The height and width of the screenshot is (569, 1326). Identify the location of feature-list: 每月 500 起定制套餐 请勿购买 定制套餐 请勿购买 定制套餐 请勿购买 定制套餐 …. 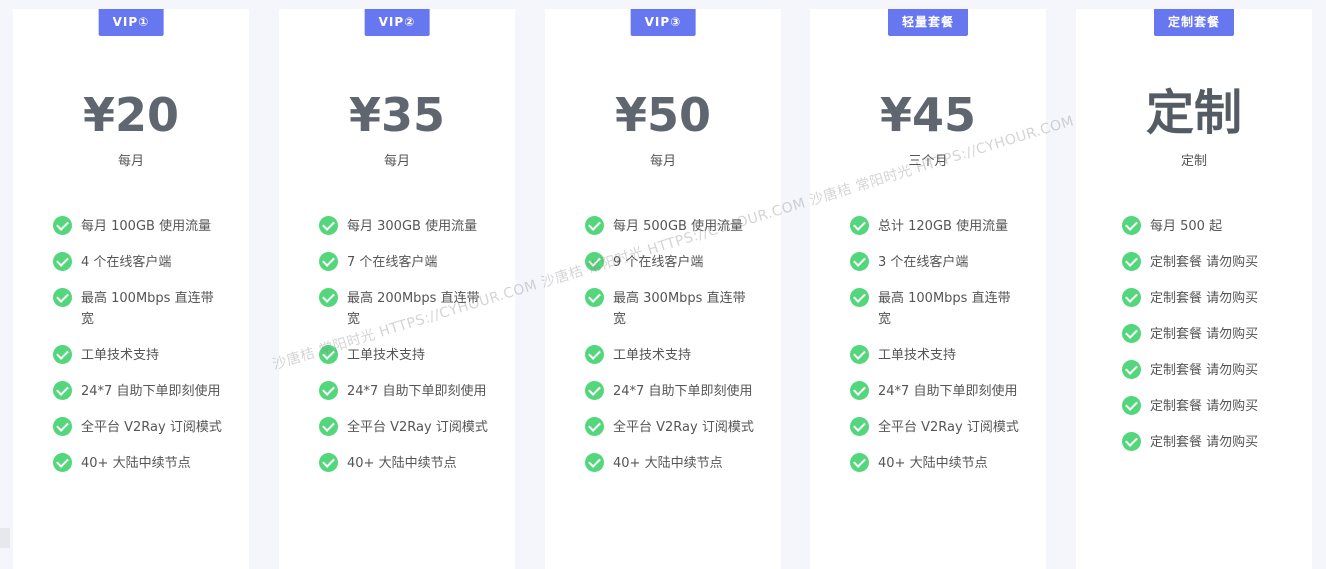
(1207, 342).